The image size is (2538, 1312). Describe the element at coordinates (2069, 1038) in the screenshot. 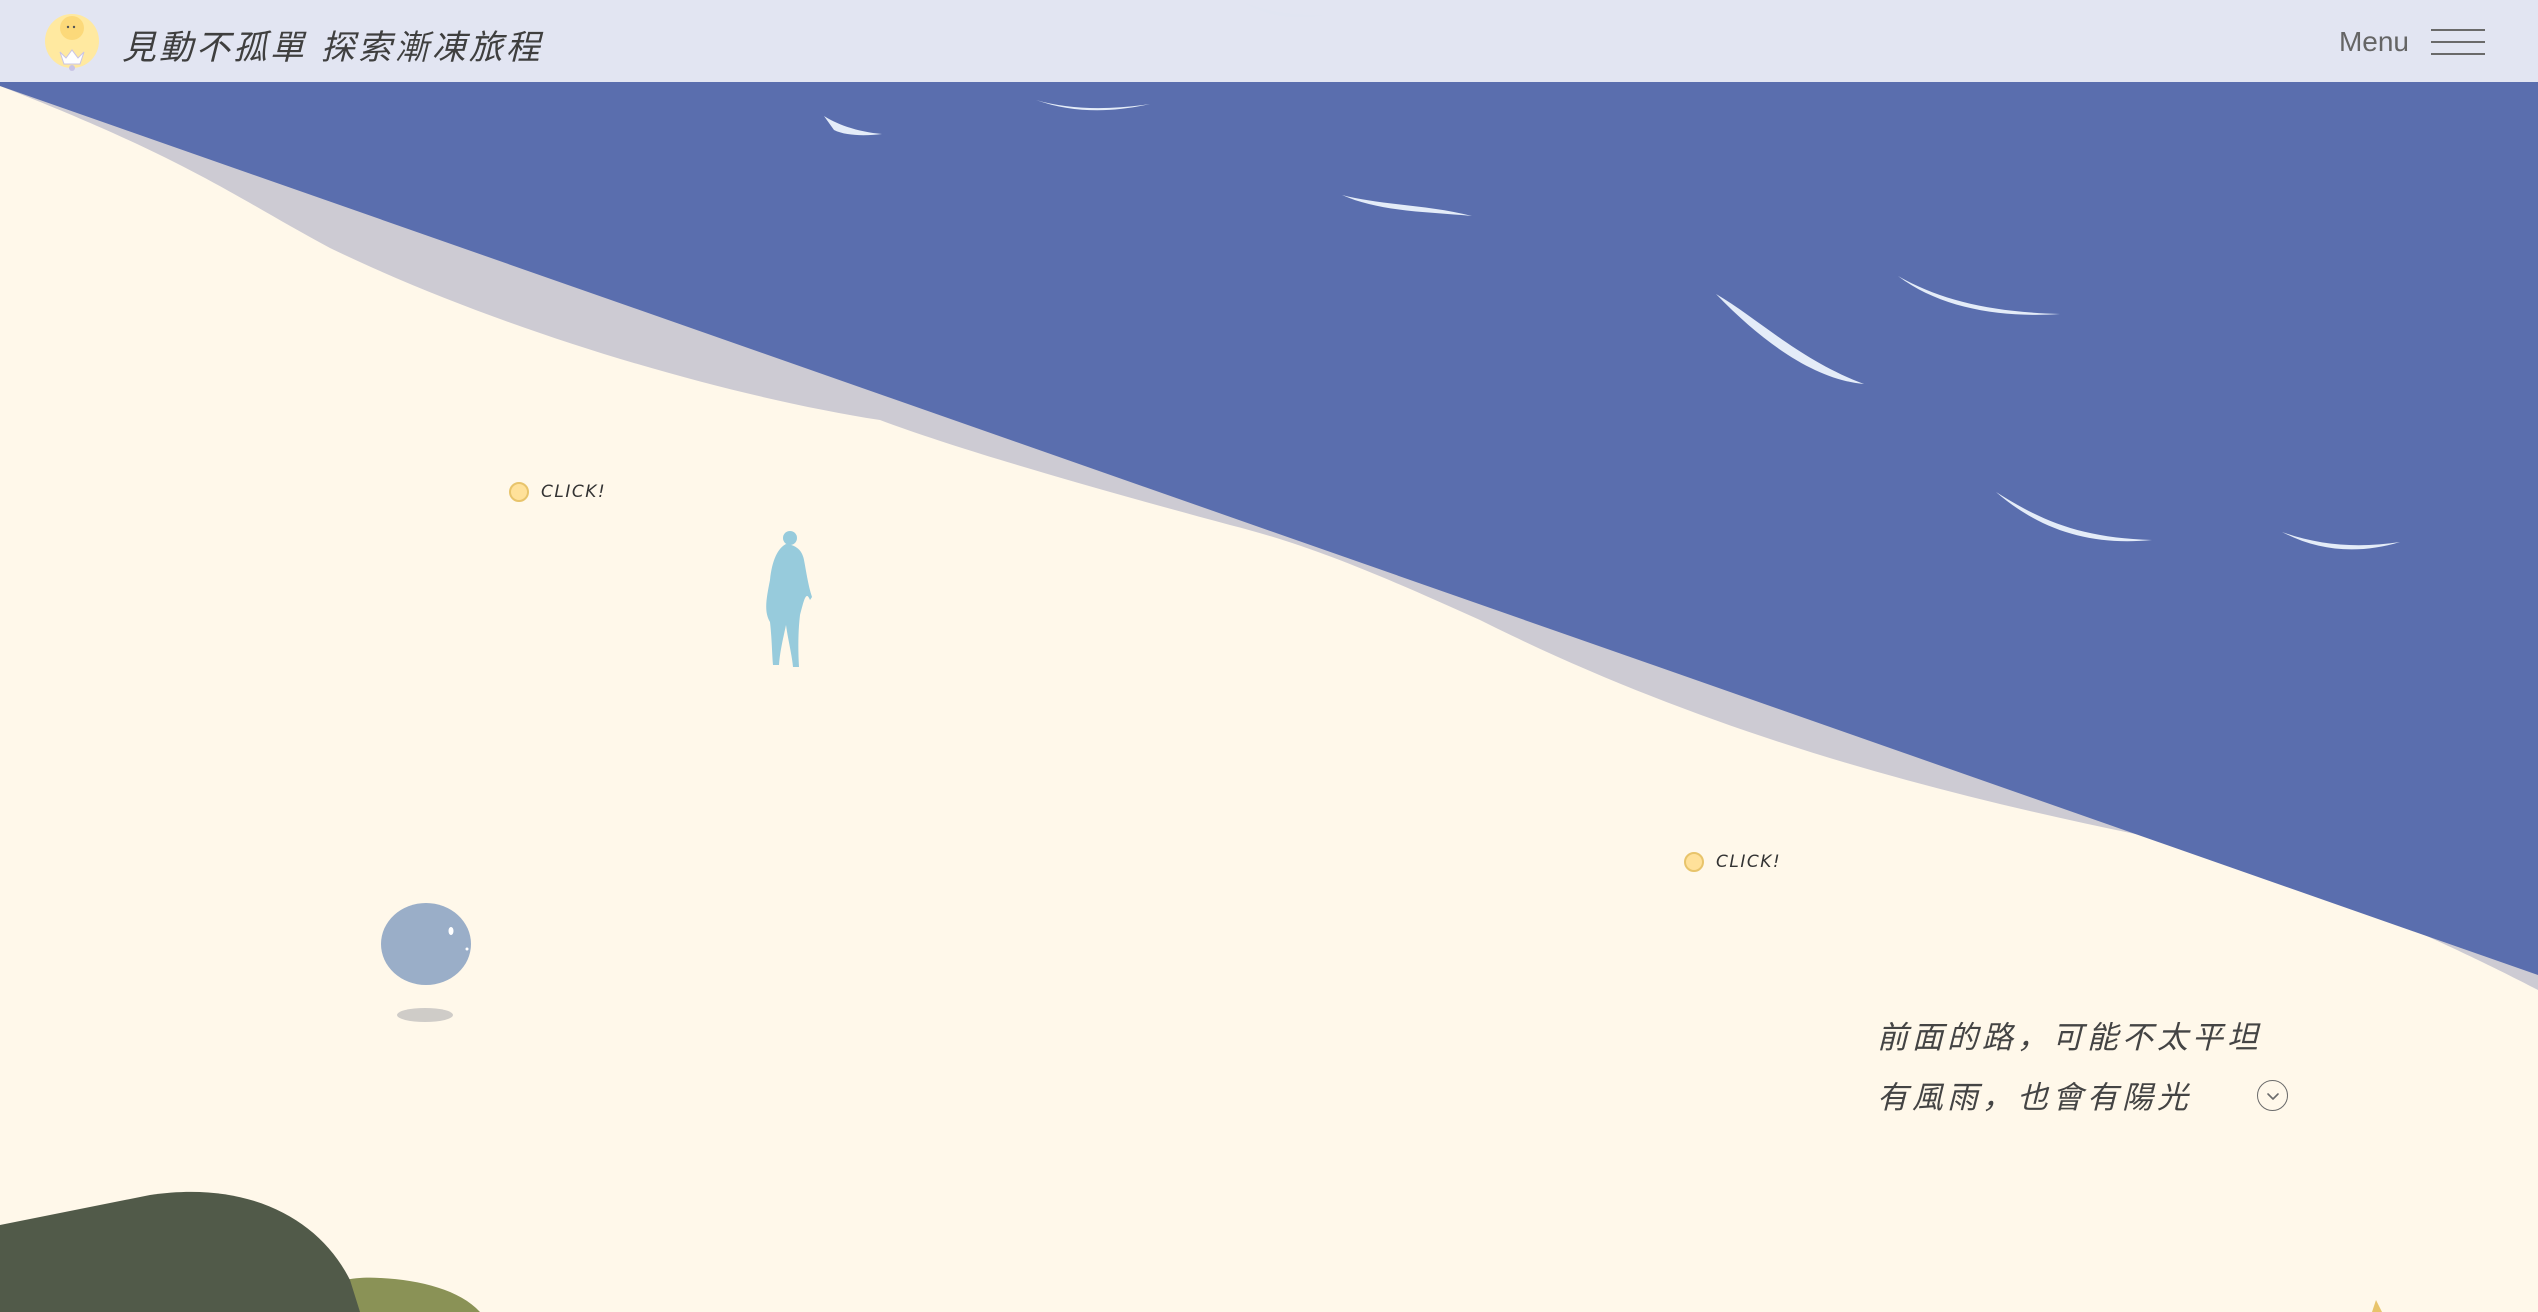

I see `story-line: 前面的路，可能不太平坦` at that location.